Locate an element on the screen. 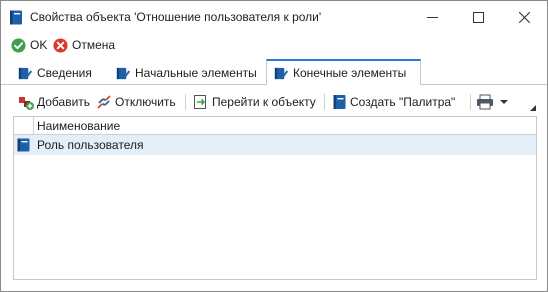 The height and width of the screenshot is (292, 548). cancel-button: Отмена is located at coordinates (84, 45).